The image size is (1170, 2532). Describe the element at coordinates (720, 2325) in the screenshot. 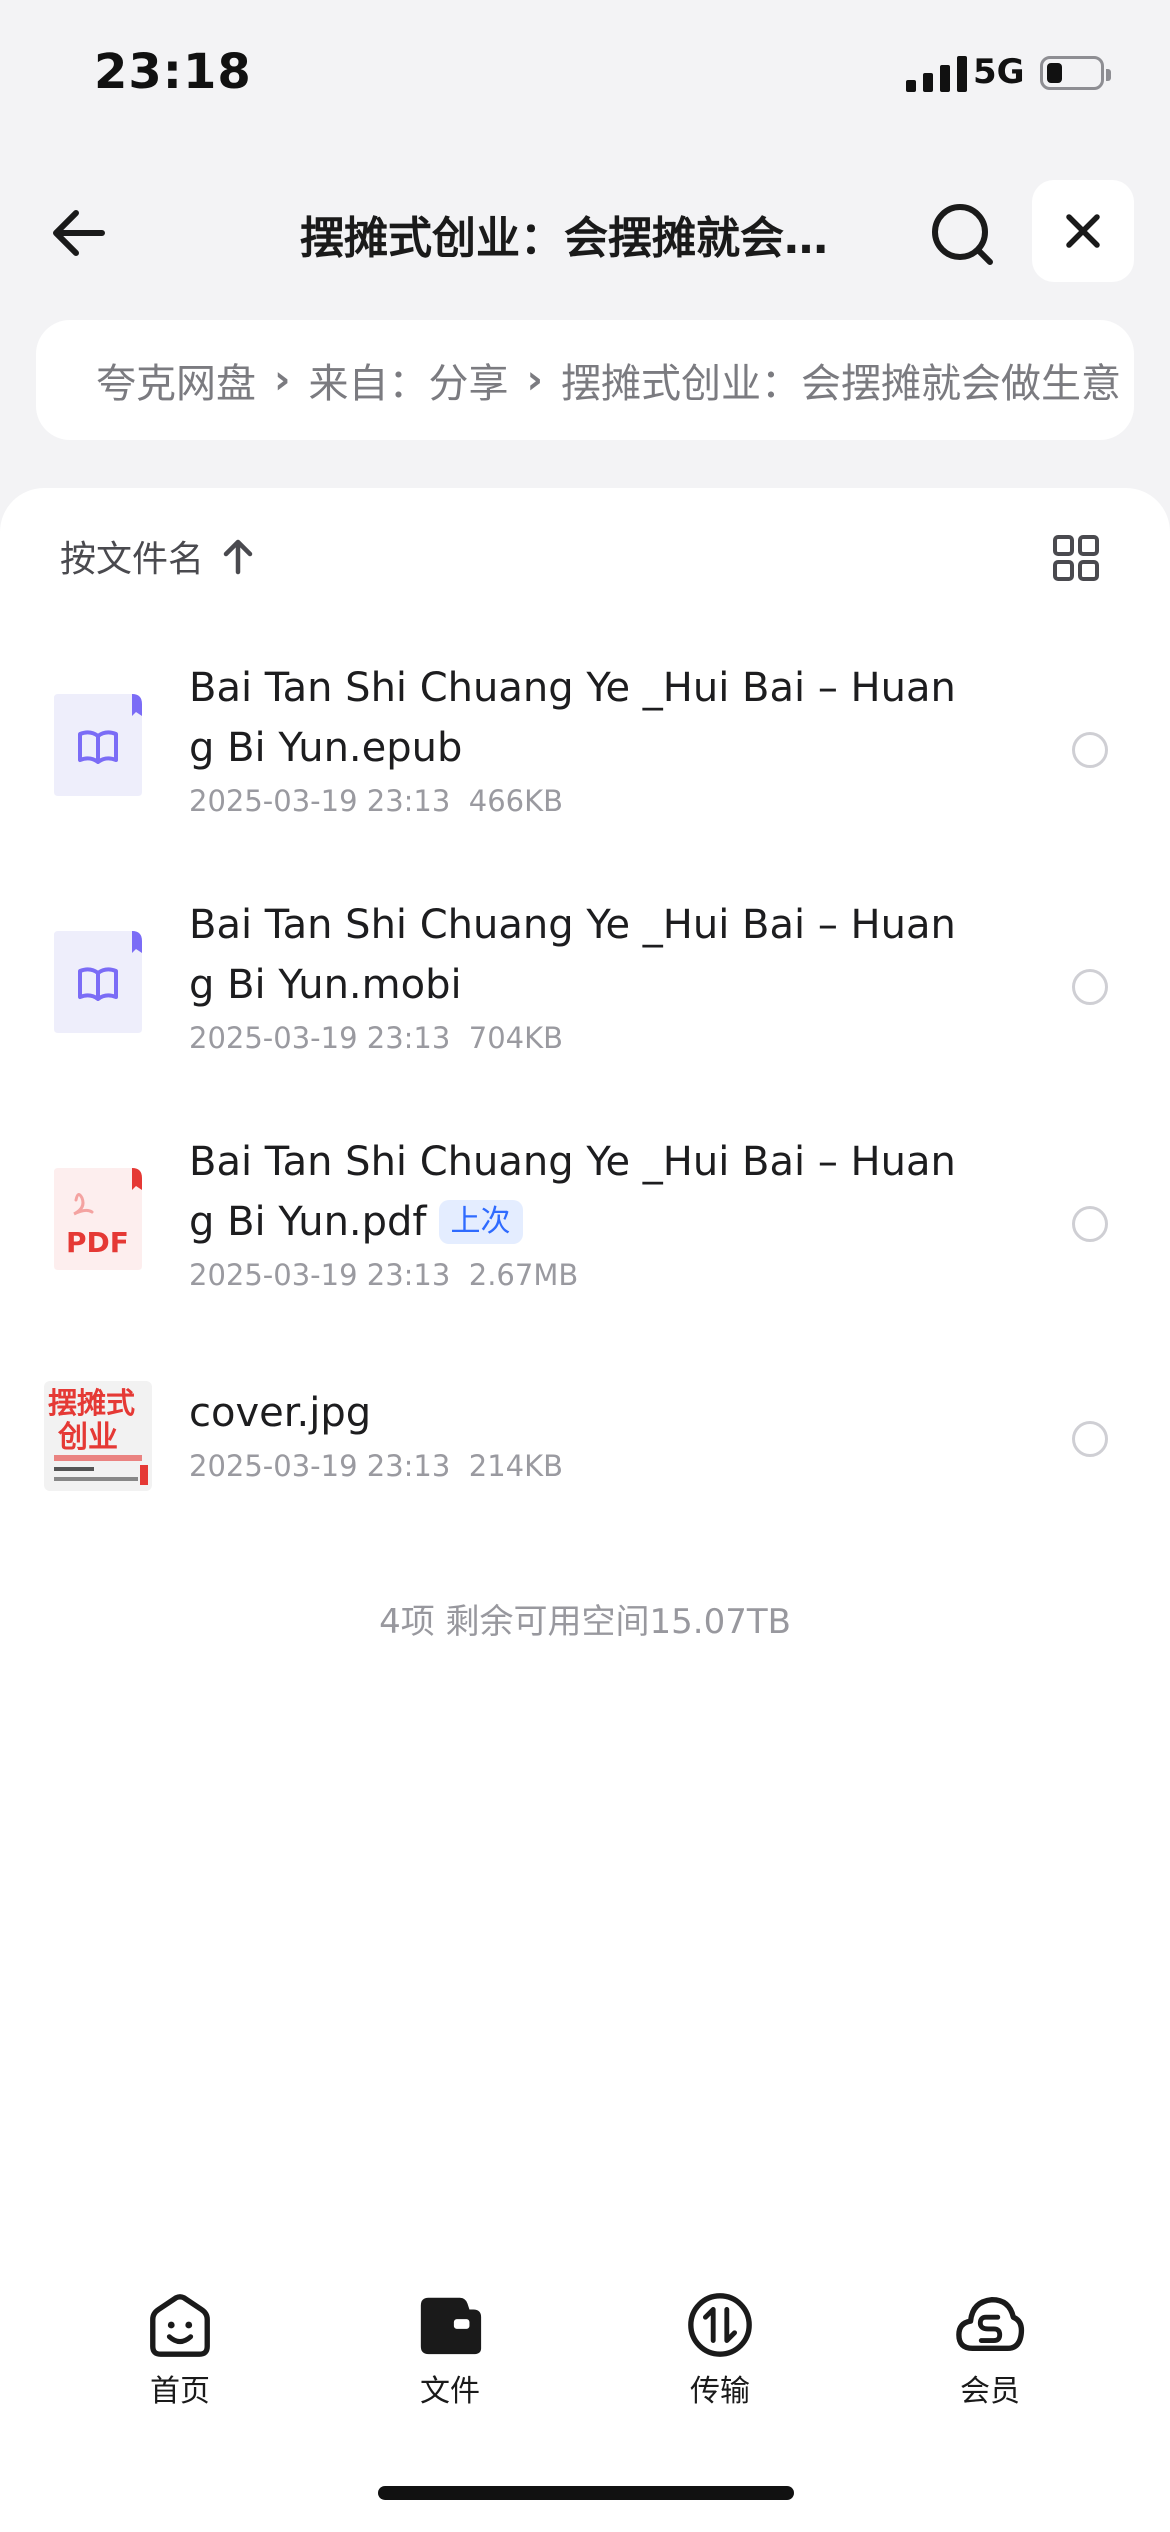

I see `transfer-icon` at that location.